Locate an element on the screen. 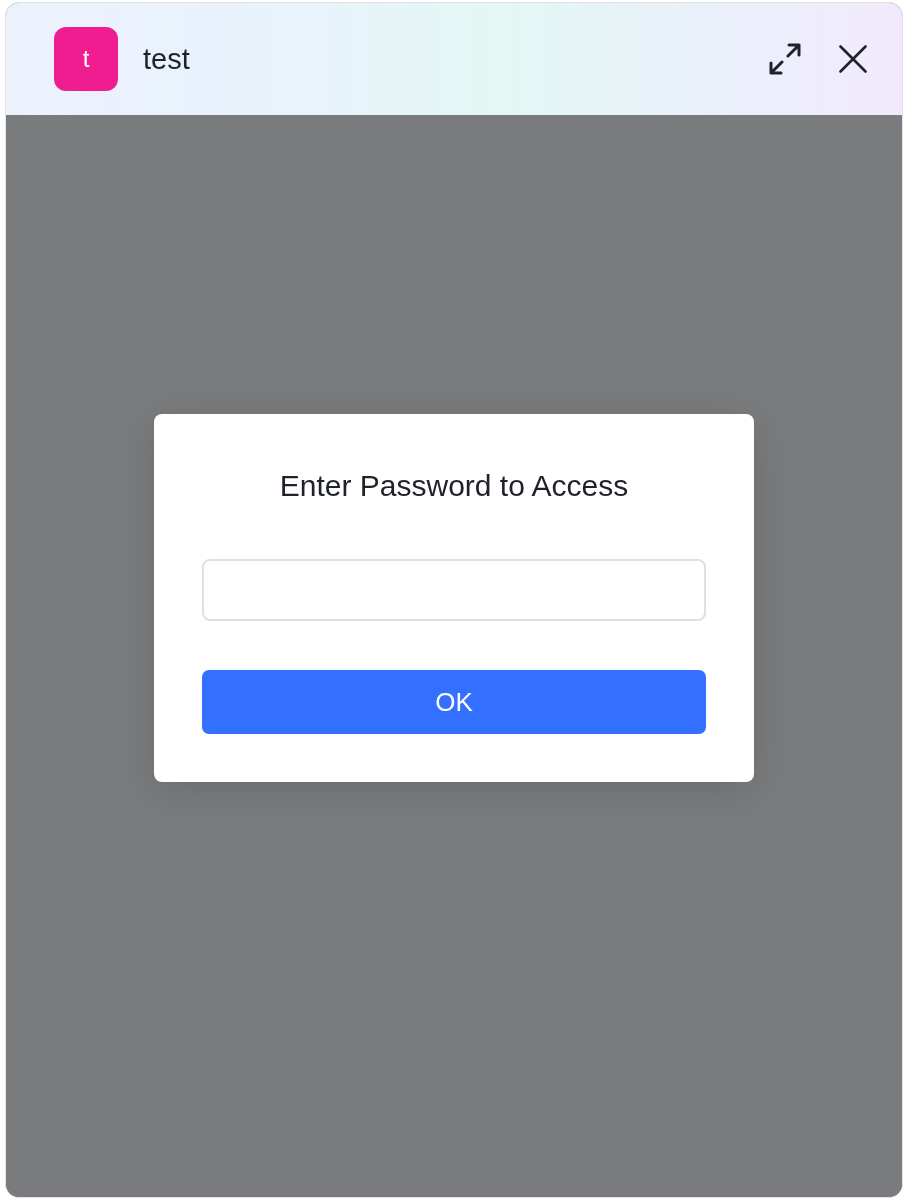  close-button is located at coordinates (853, 59).